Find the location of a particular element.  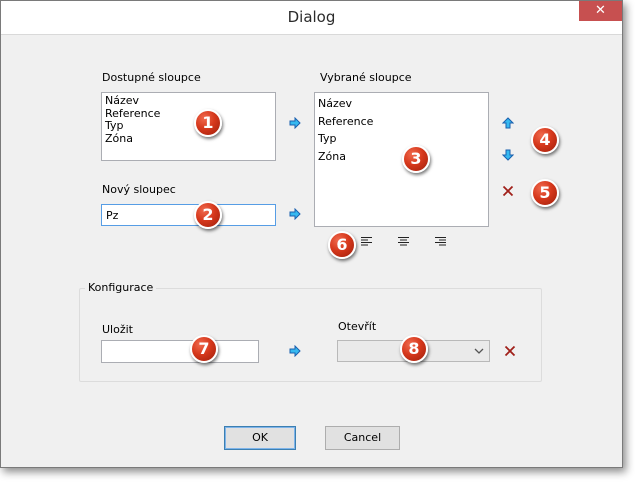

add-new-column-arrow-icon is located at coordinates (295, 214).